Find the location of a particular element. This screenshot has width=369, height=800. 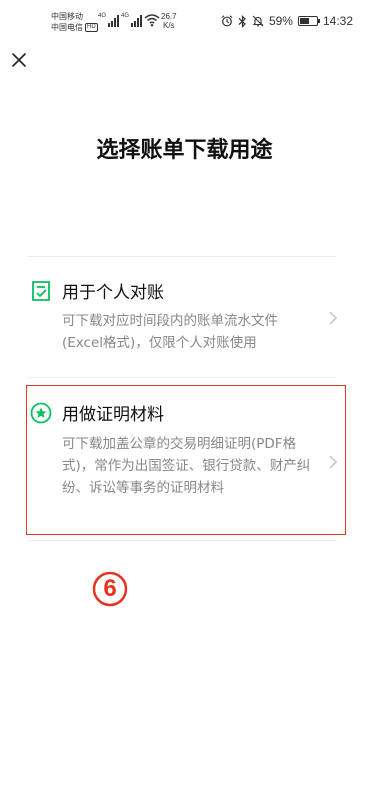

carrier-top: 中国移动 is located at coordinates (67, 16).